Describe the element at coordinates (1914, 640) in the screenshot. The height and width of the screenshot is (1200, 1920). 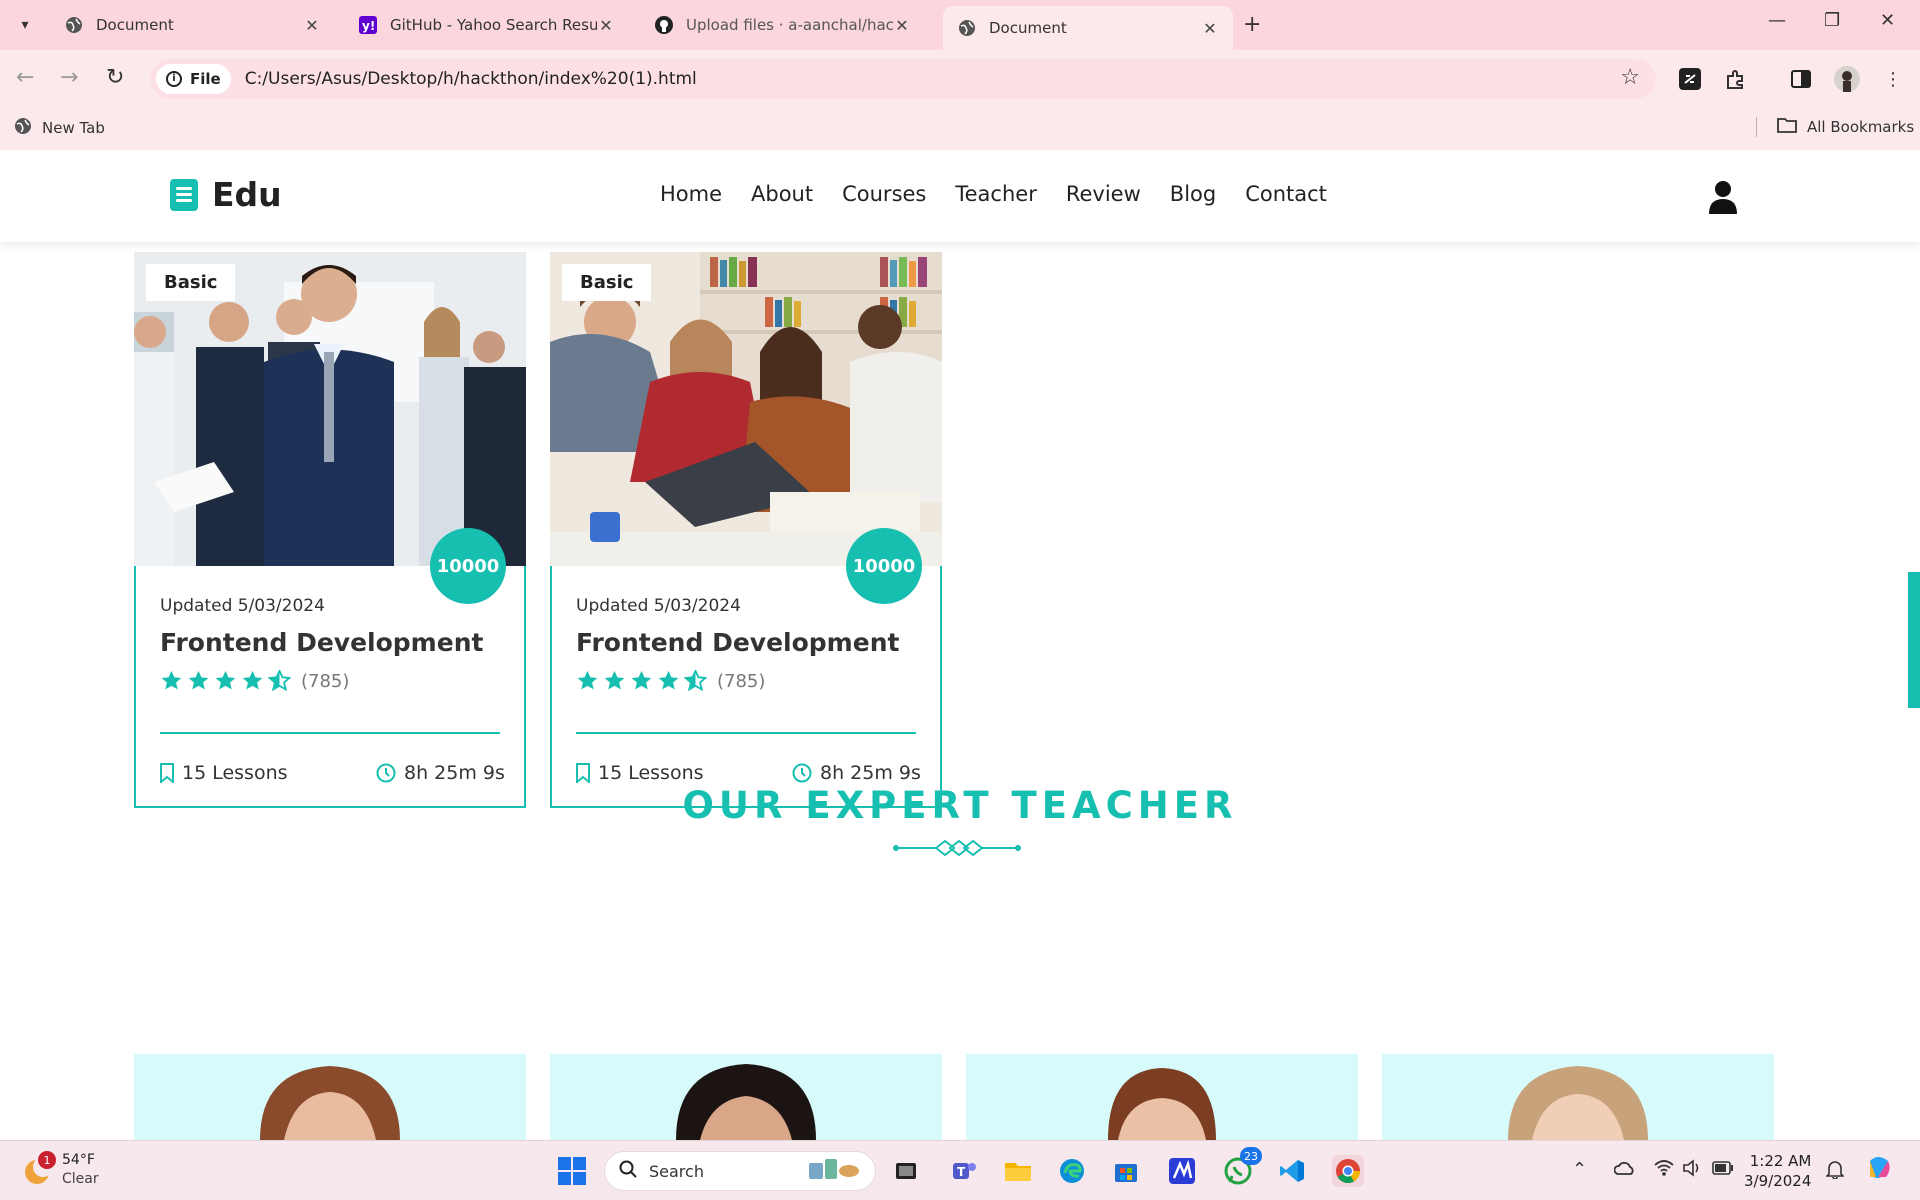
I see `page-scrollbar-thumb` at that location.